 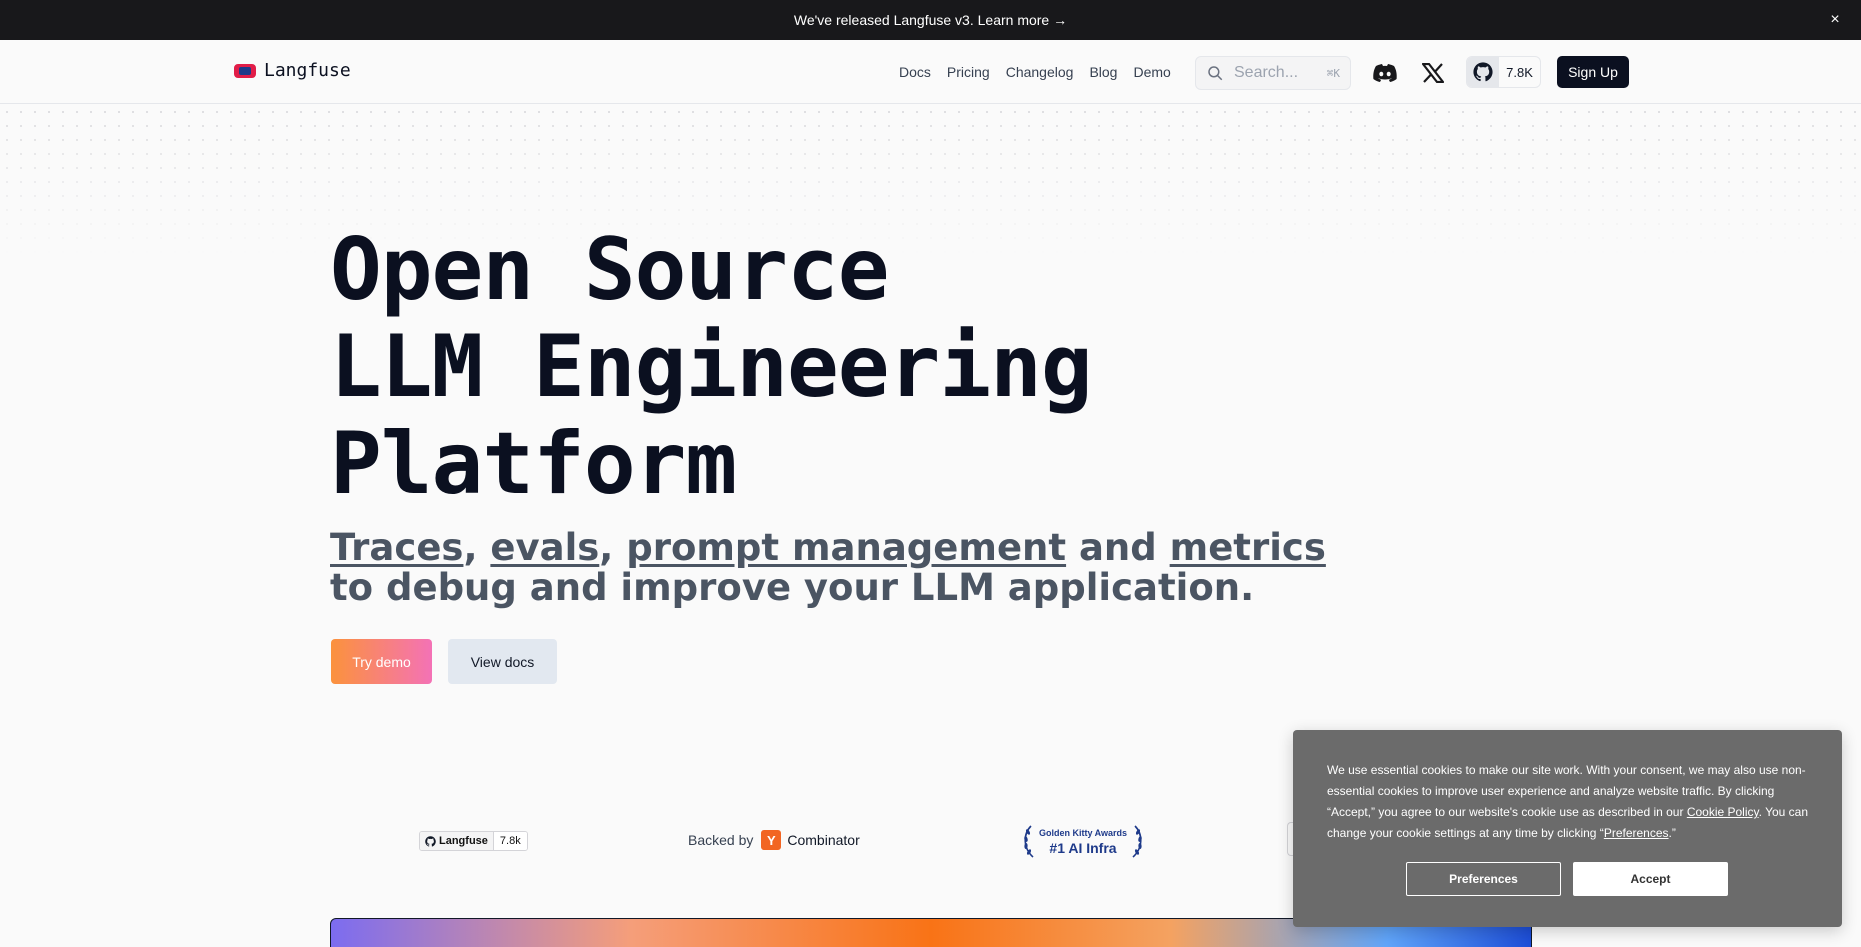 I want to click on try-demo-button: Try demo, so click(x=381, y=661).